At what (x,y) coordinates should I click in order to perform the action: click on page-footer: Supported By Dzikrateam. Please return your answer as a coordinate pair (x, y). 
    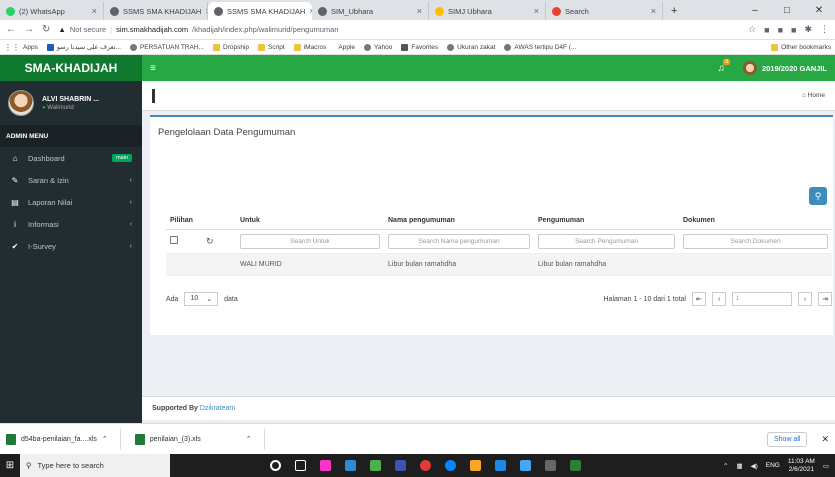
    Looking at the image, I should click on (488, 408).